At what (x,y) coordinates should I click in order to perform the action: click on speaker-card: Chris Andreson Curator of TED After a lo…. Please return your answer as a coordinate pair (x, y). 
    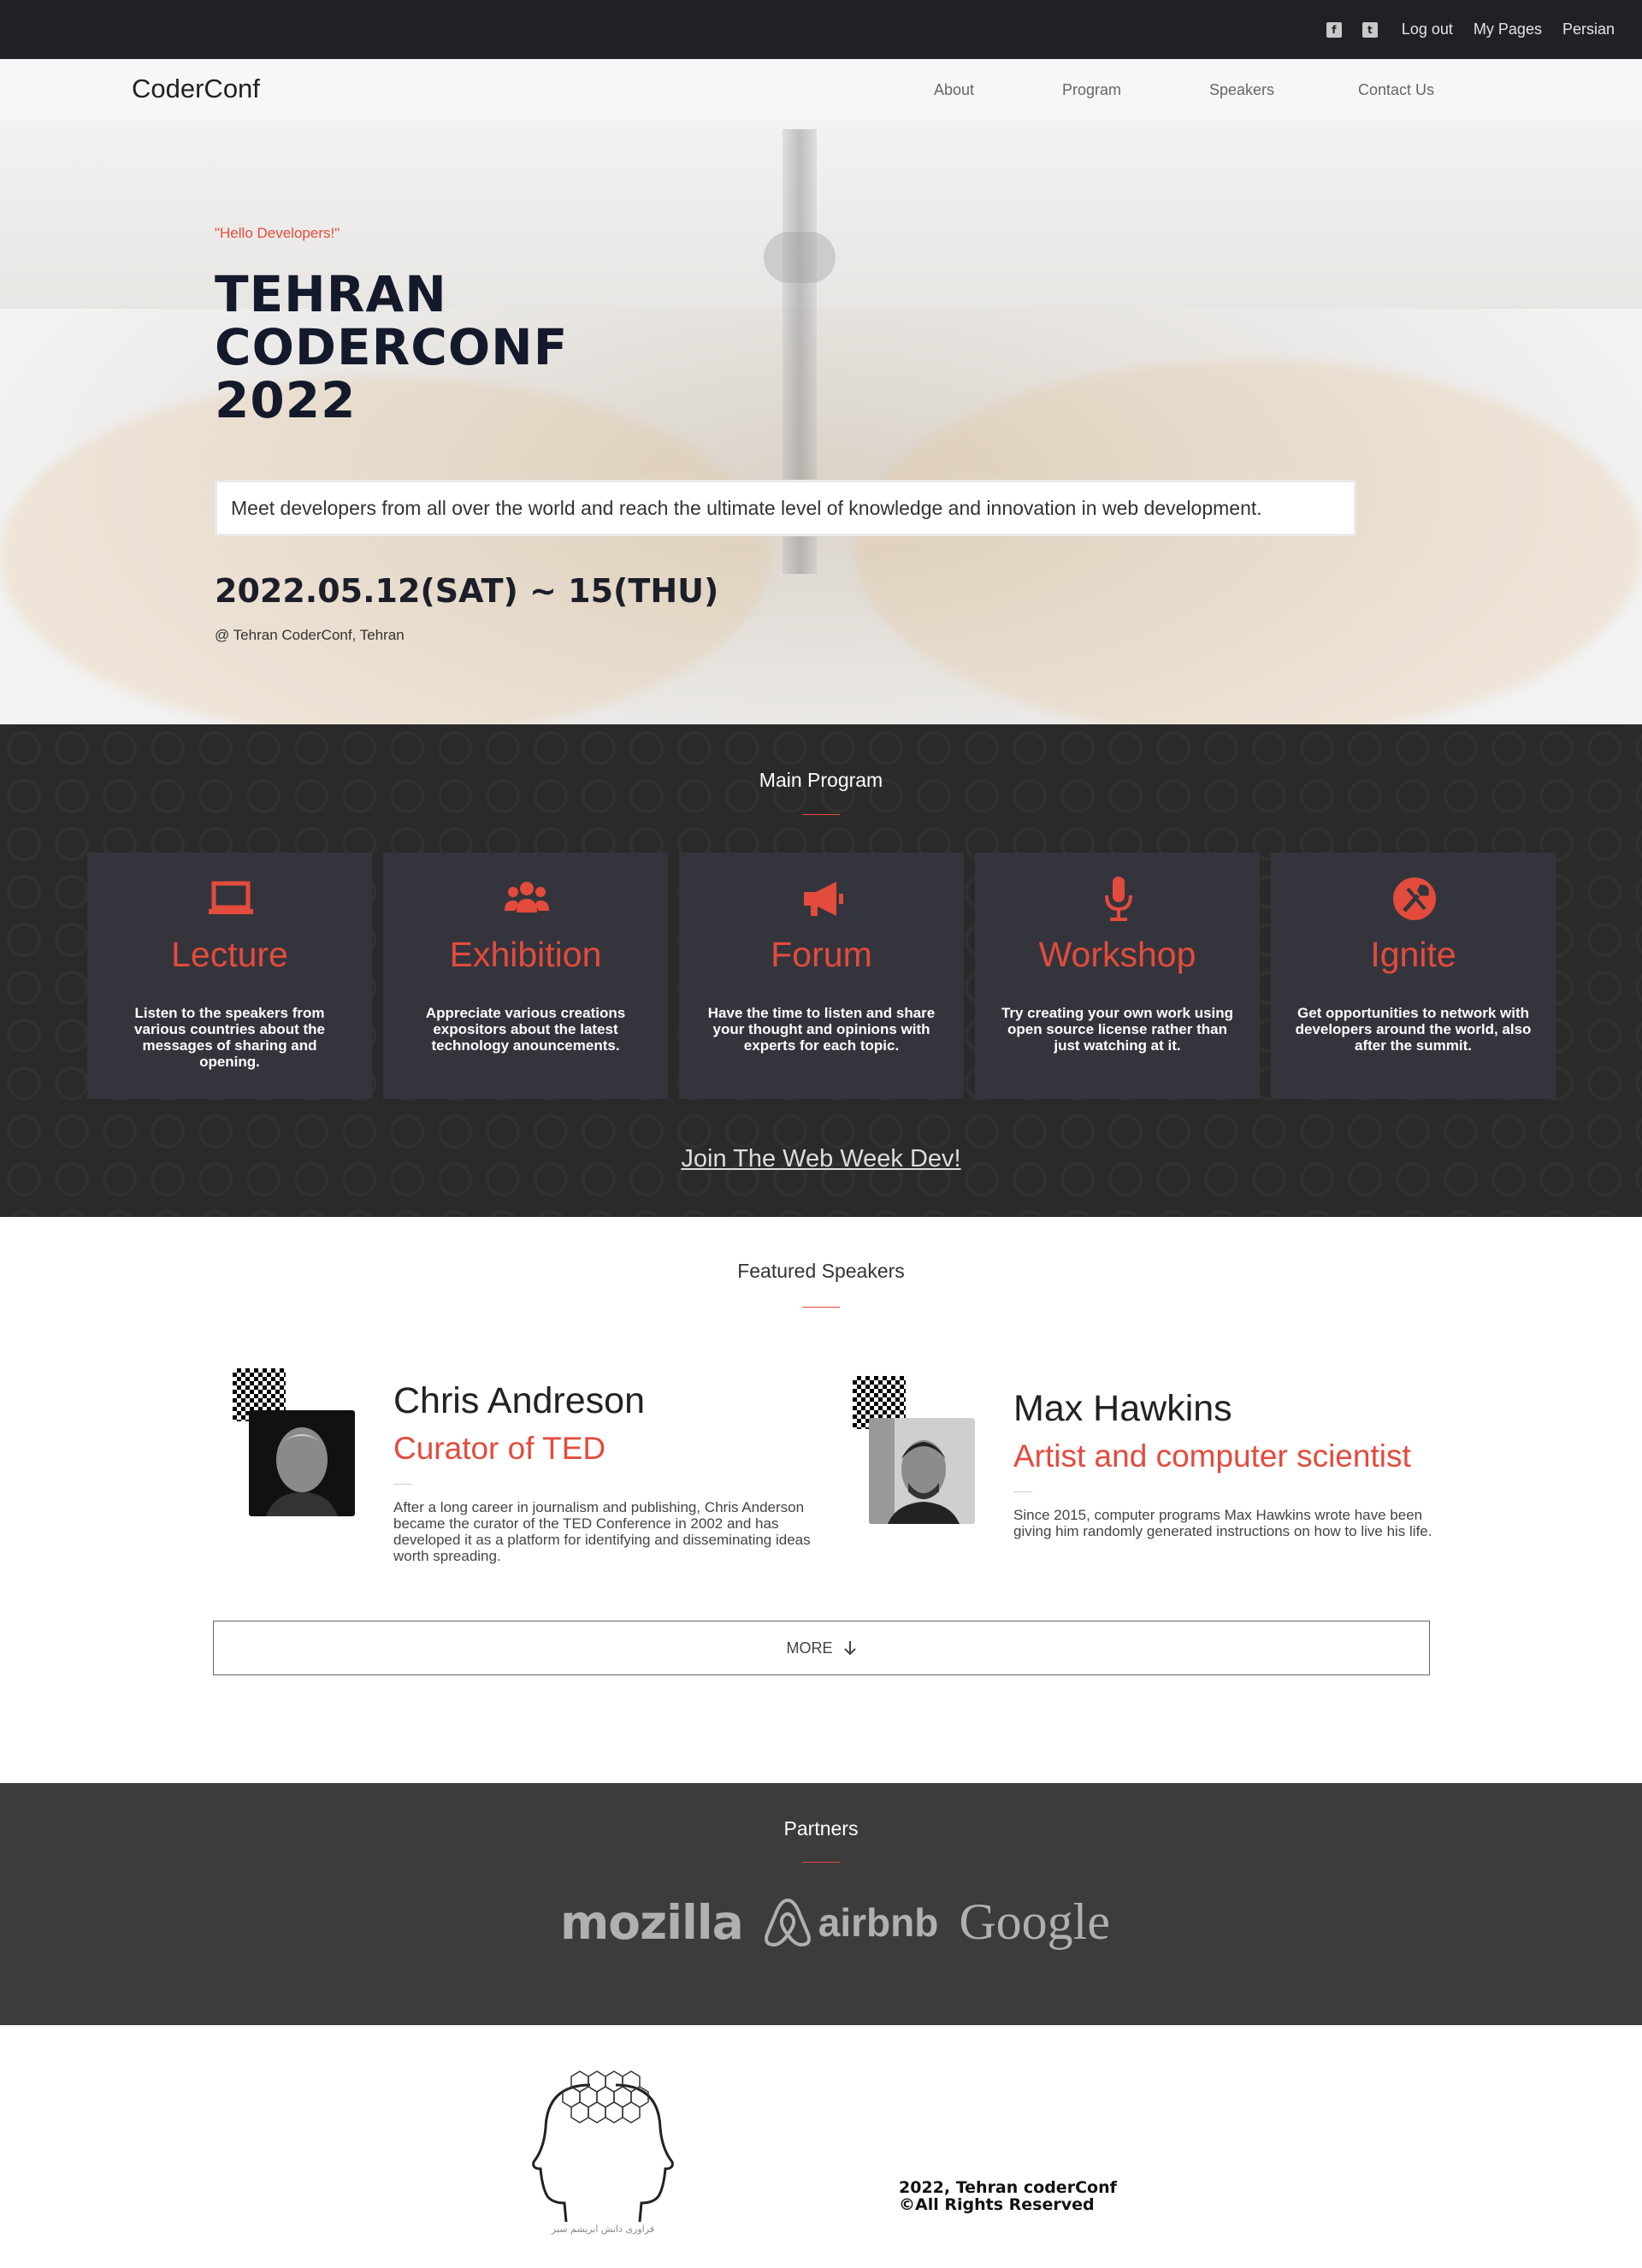
    Looking at the image, I should click on (532, 1471).